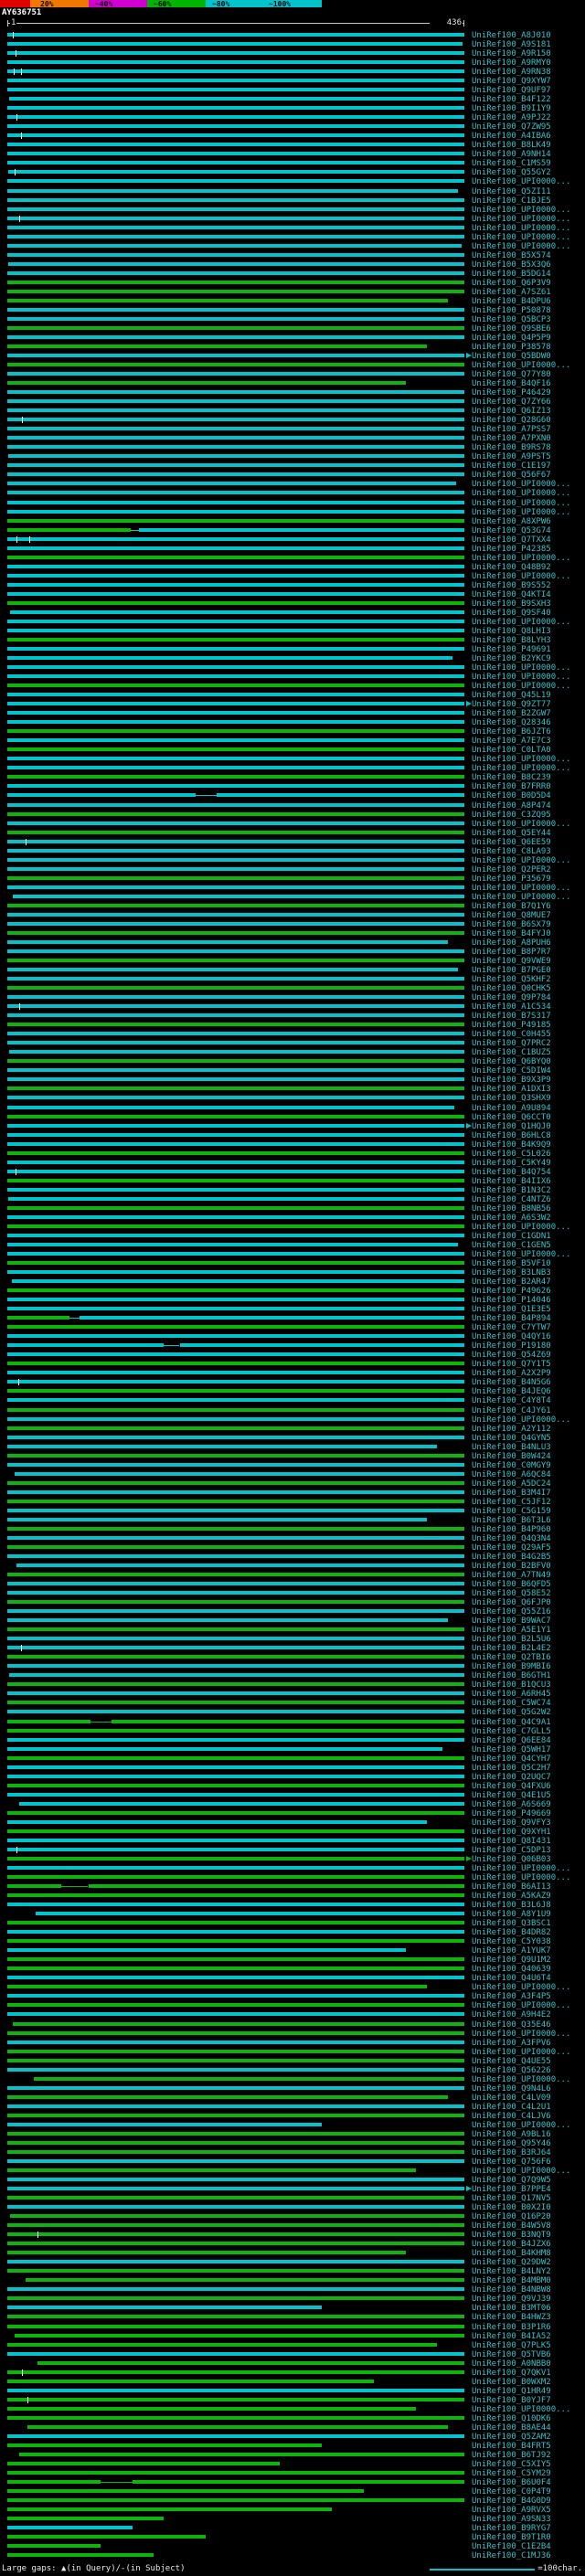  I want to click on hit-label: UniRef100_Q5G2W2, so click(512, 1712).